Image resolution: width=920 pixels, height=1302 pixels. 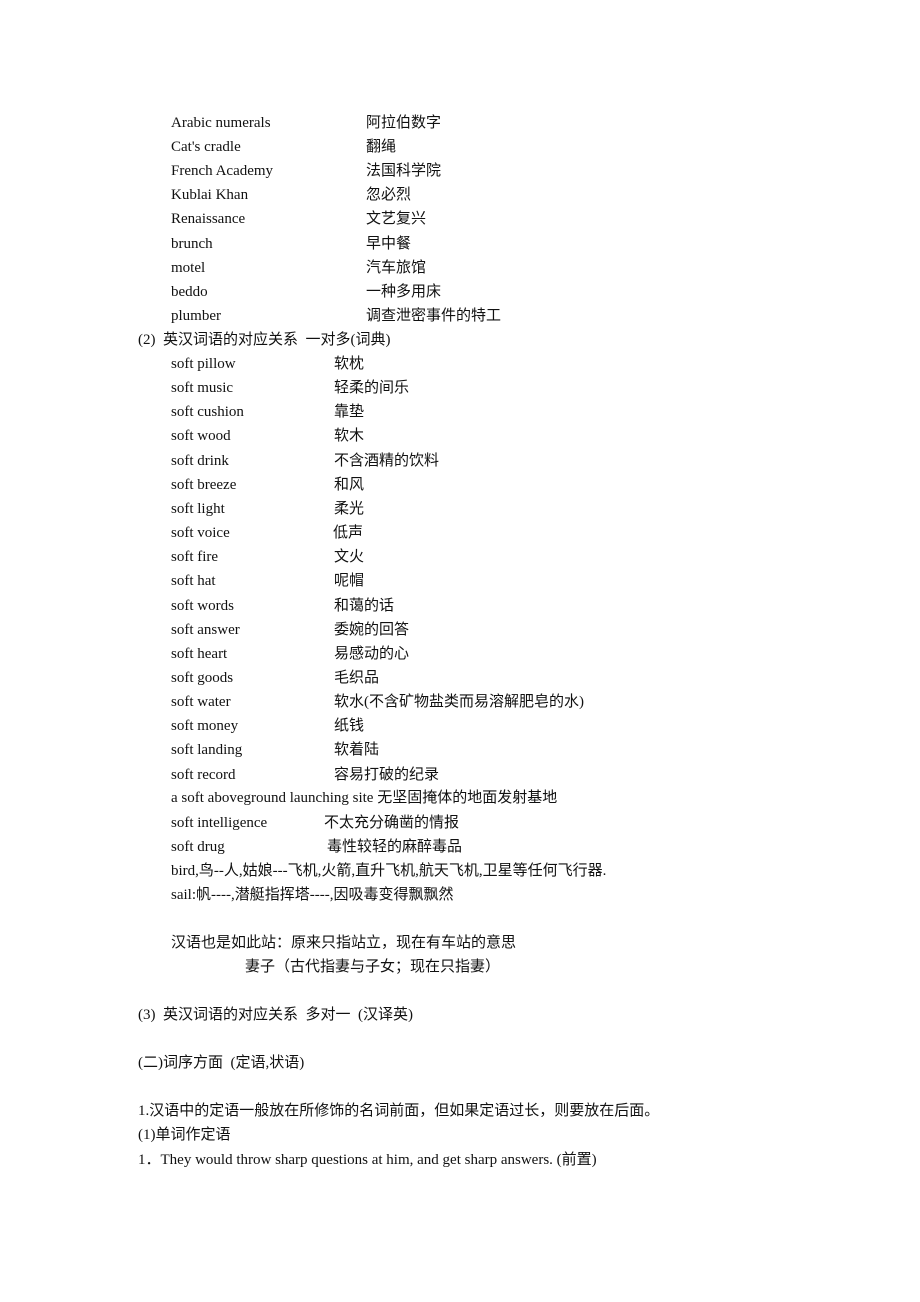 I want to click on term-english: Cat's cradle, so click(x=206, y=147).